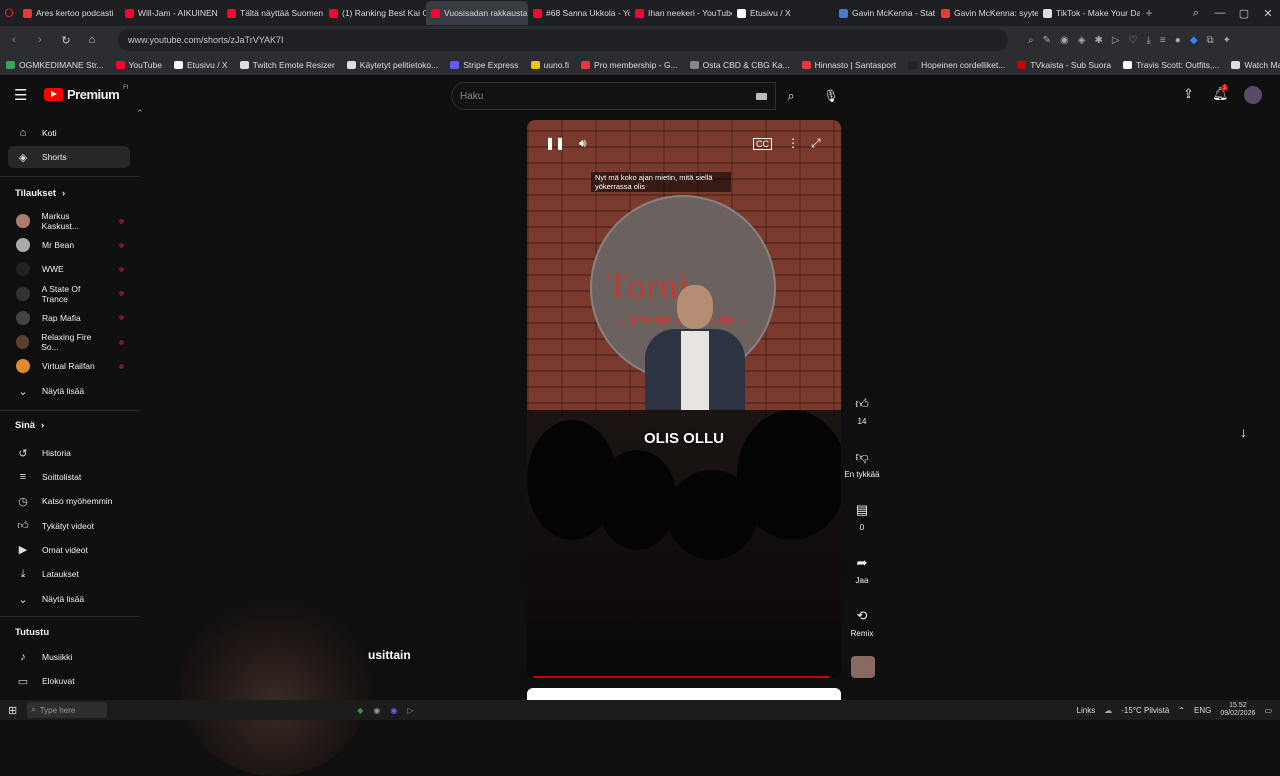 The height and width of the screenshot is (776, 1280). What do you see at coordinates (69, 245) in the screenshot?
I see `sidebar-item: Mr Bean` at bounding box center [69, 245].